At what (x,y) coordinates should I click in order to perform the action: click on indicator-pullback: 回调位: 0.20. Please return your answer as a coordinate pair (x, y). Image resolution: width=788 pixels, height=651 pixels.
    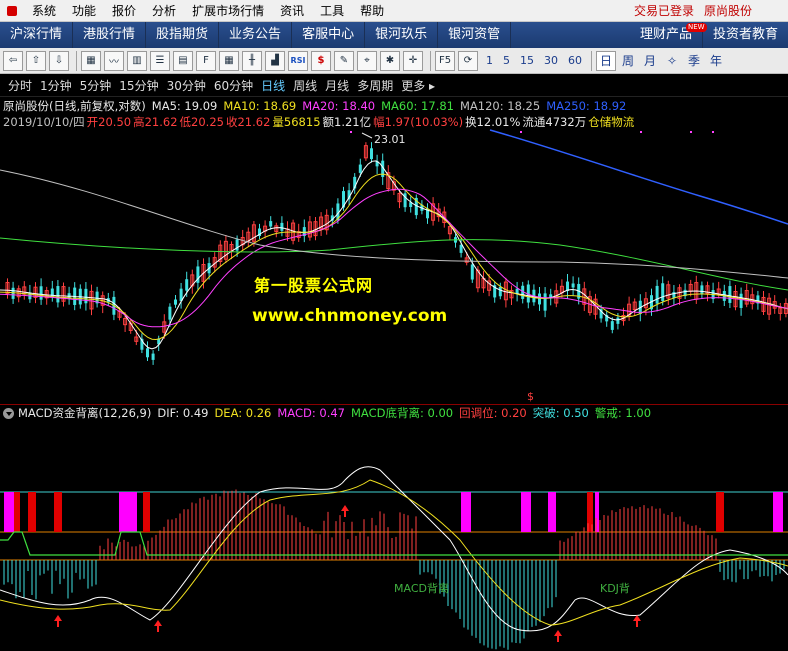
    Looking at the image, I should click on (493, 413).